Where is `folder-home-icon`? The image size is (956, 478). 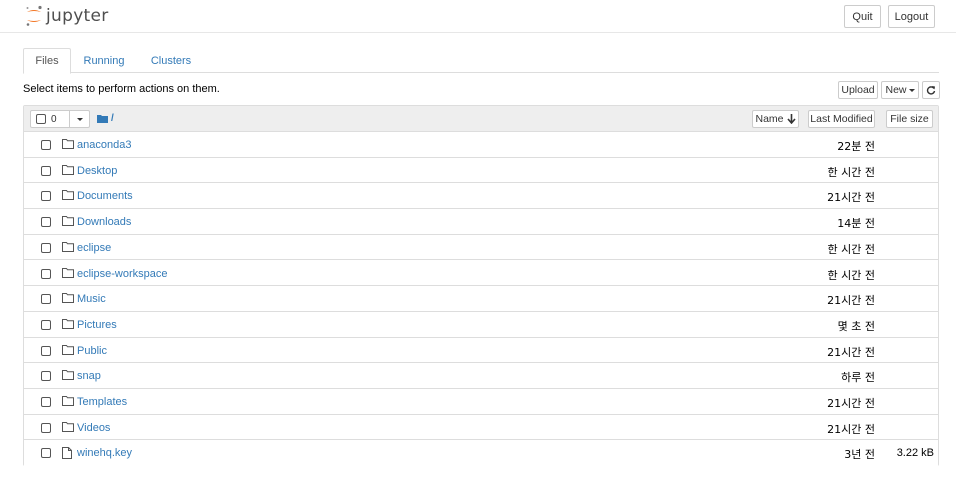 folder-home-icon is located at coordinates (102, 119).